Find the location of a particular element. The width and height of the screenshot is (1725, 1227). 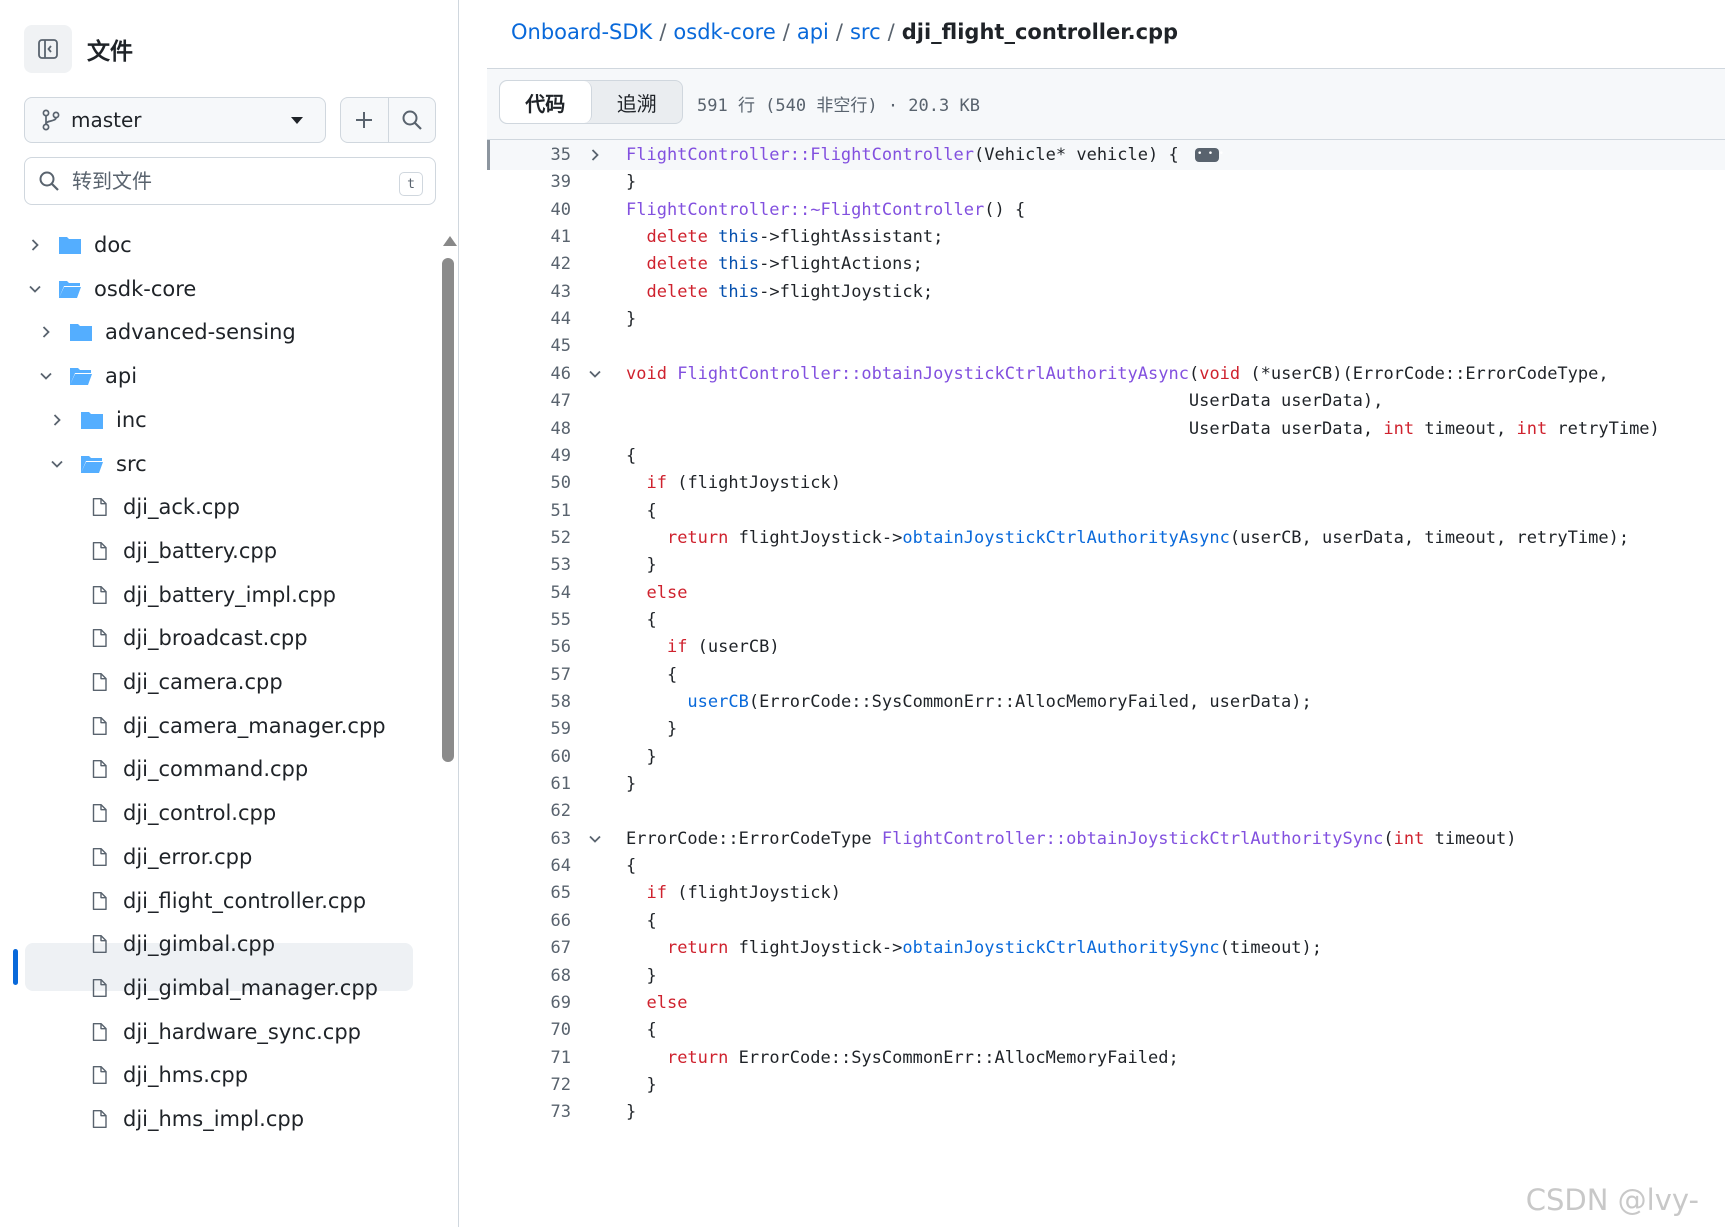

line-number: 58 is located at coordinates (529, 702).